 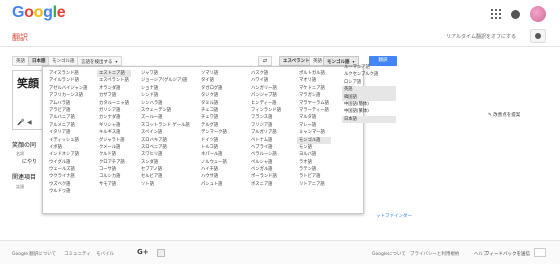 I want to click on language-option: ジョージア(グルジア)語, so click(x=165, y=80).